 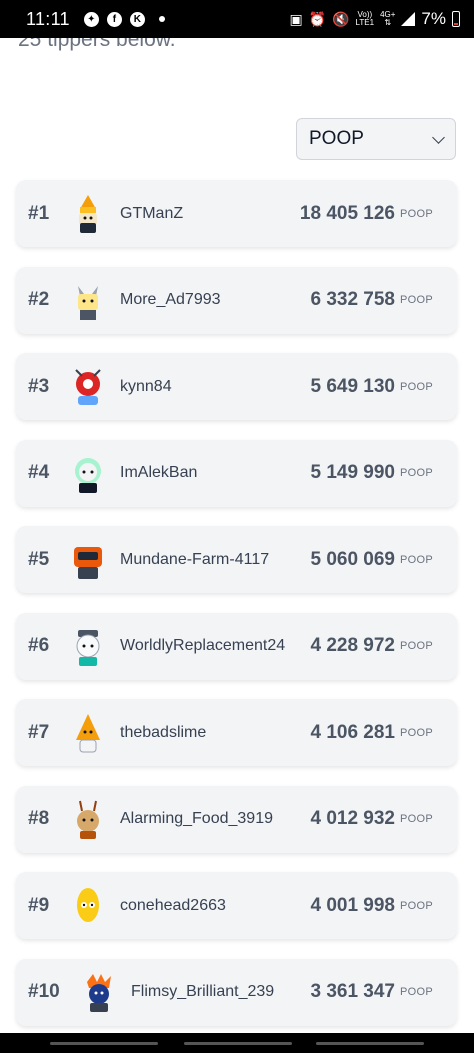 I want to click on rank-label: #4, so click(x=39, y=472).